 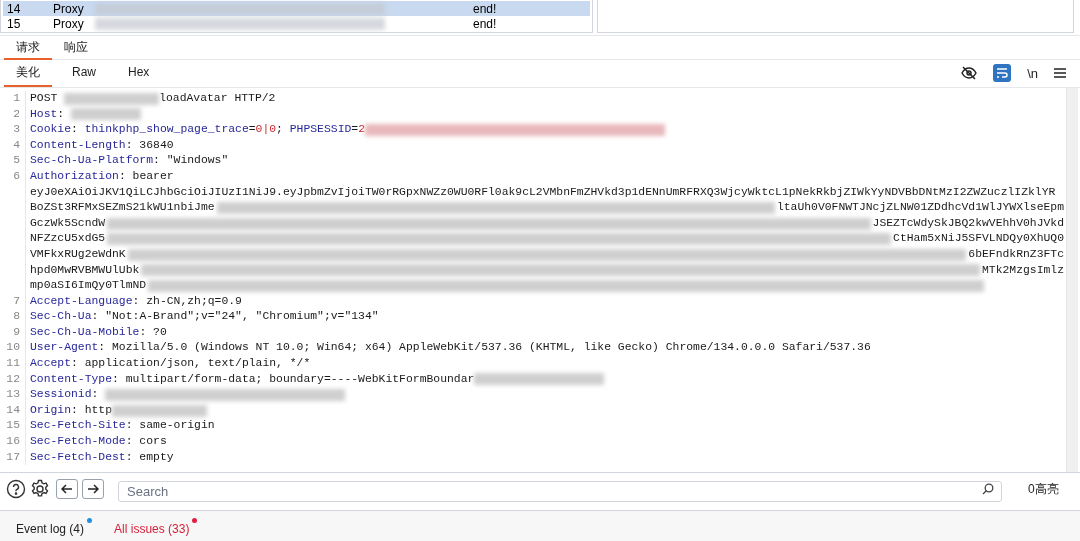 I want to click on header-name: Origin, so click(x=50, y=410).